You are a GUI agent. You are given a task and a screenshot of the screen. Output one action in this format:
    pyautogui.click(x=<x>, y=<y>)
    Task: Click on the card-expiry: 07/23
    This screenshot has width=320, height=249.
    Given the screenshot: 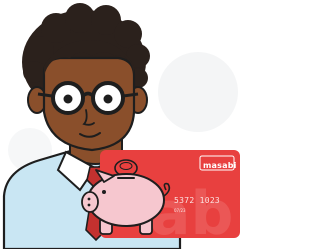 What is the action you would take?
    pyautogui.click(x=180, y=210)
    